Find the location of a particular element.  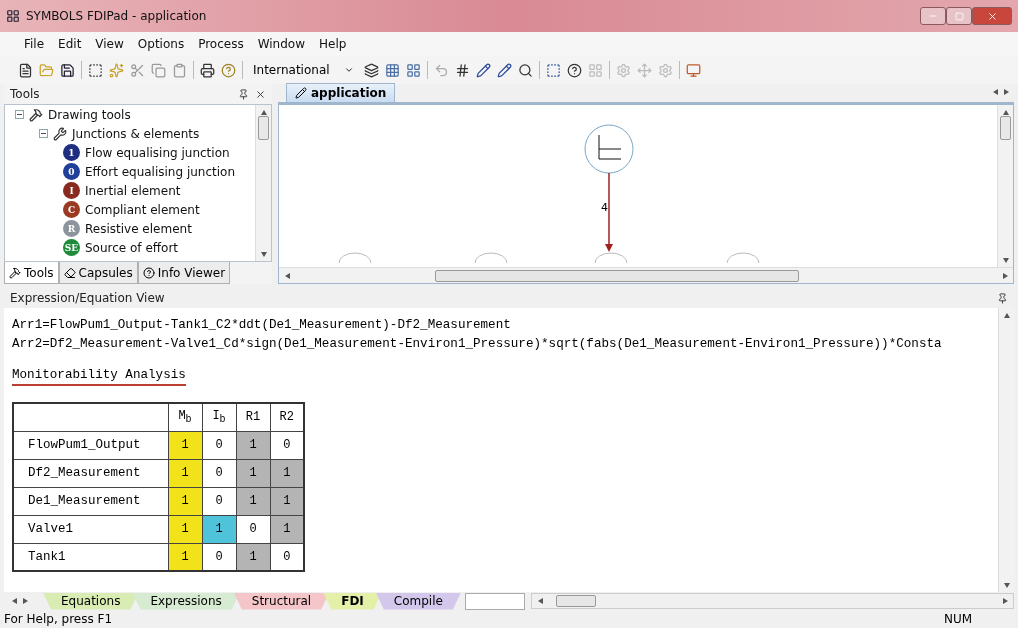

tools-icon is located at coordinates (60, 133).